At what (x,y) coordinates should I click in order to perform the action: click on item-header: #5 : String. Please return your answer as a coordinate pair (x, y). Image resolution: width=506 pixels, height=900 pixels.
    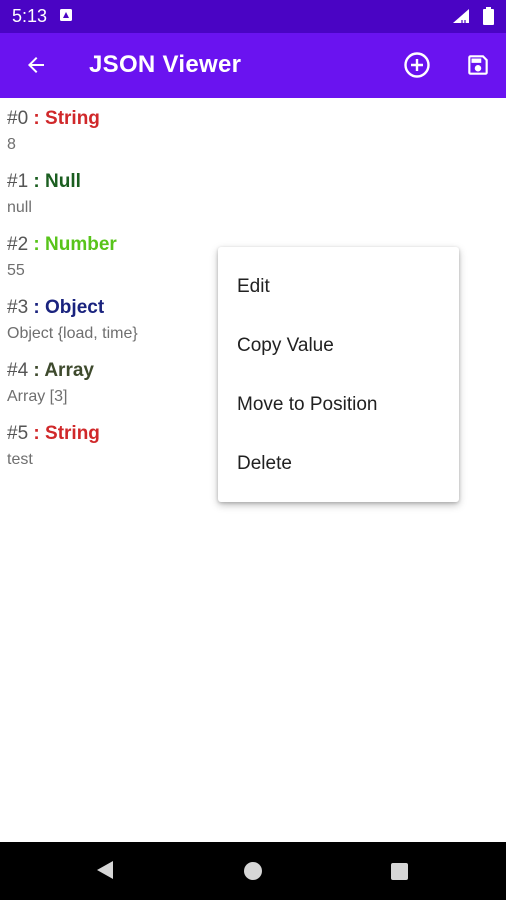
    Looking at the image, I should click on (53, 434).